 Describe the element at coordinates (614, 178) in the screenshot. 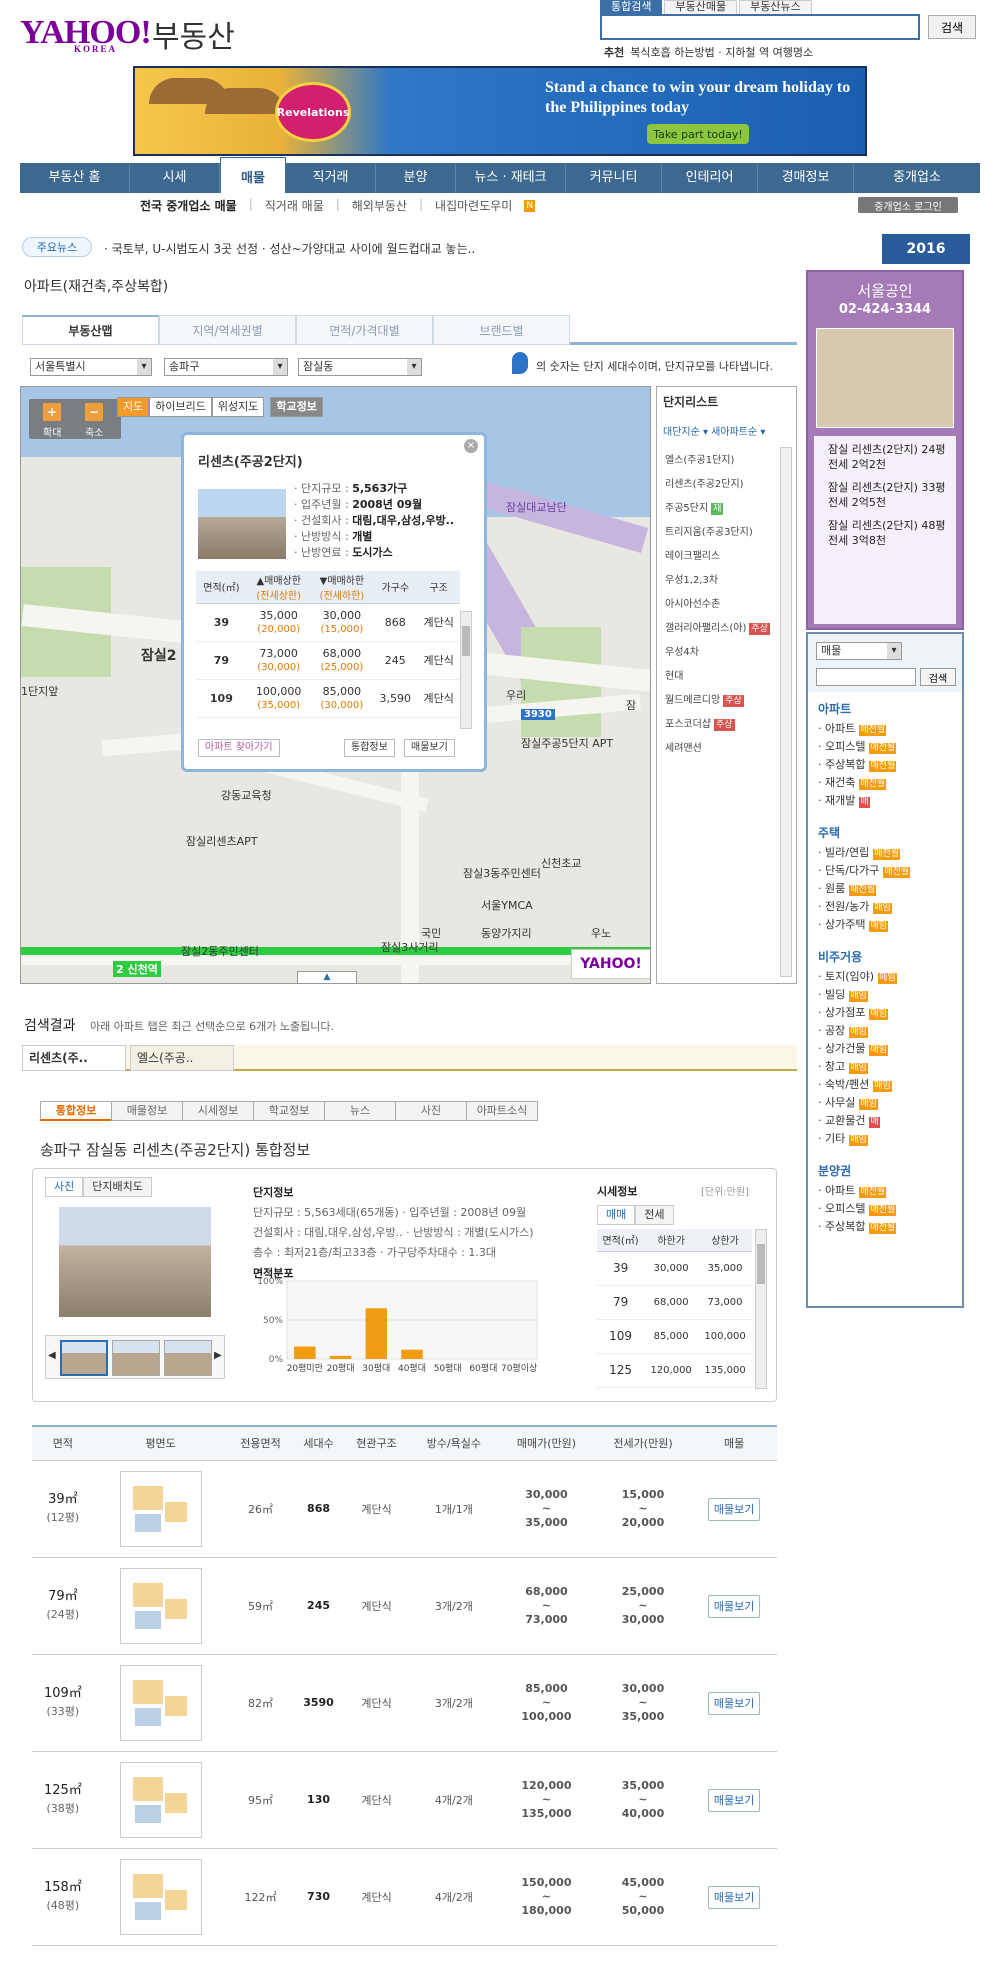

I see `nav-community: 커뮤니티` at that location.